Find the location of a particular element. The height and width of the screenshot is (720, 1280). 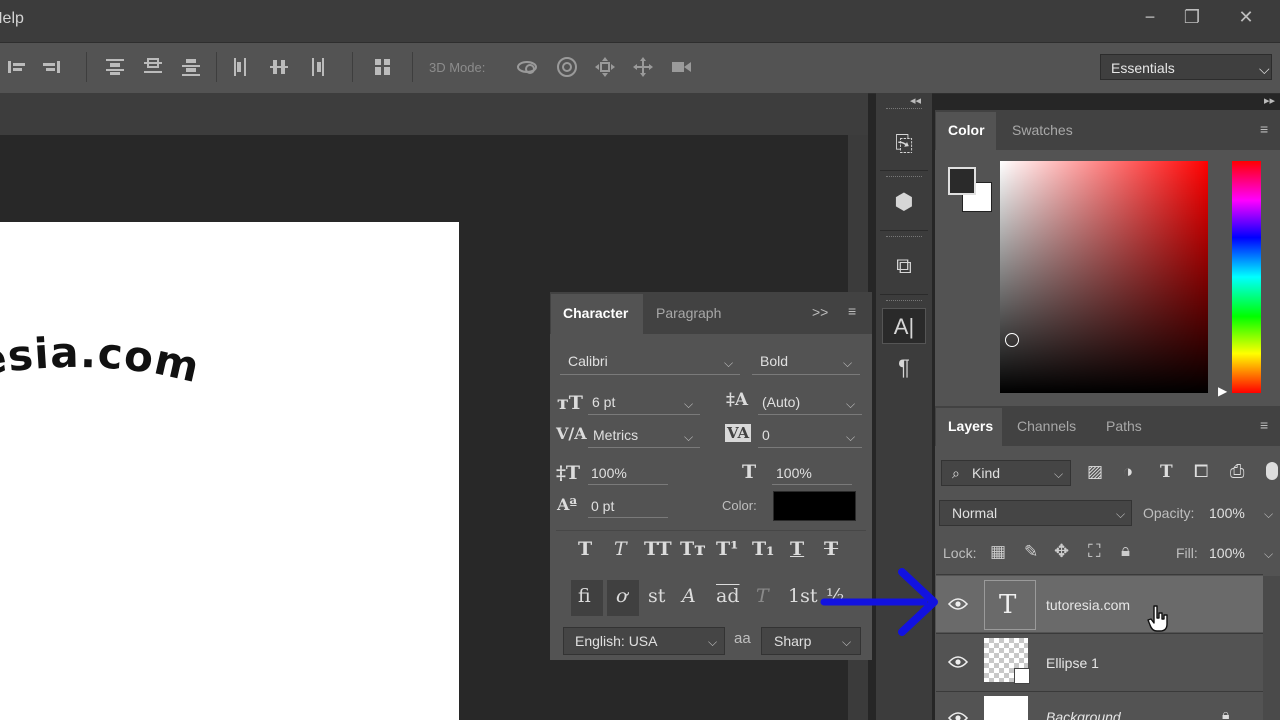

vertical-scale-field: 100% is located at coordinates (609, 473).